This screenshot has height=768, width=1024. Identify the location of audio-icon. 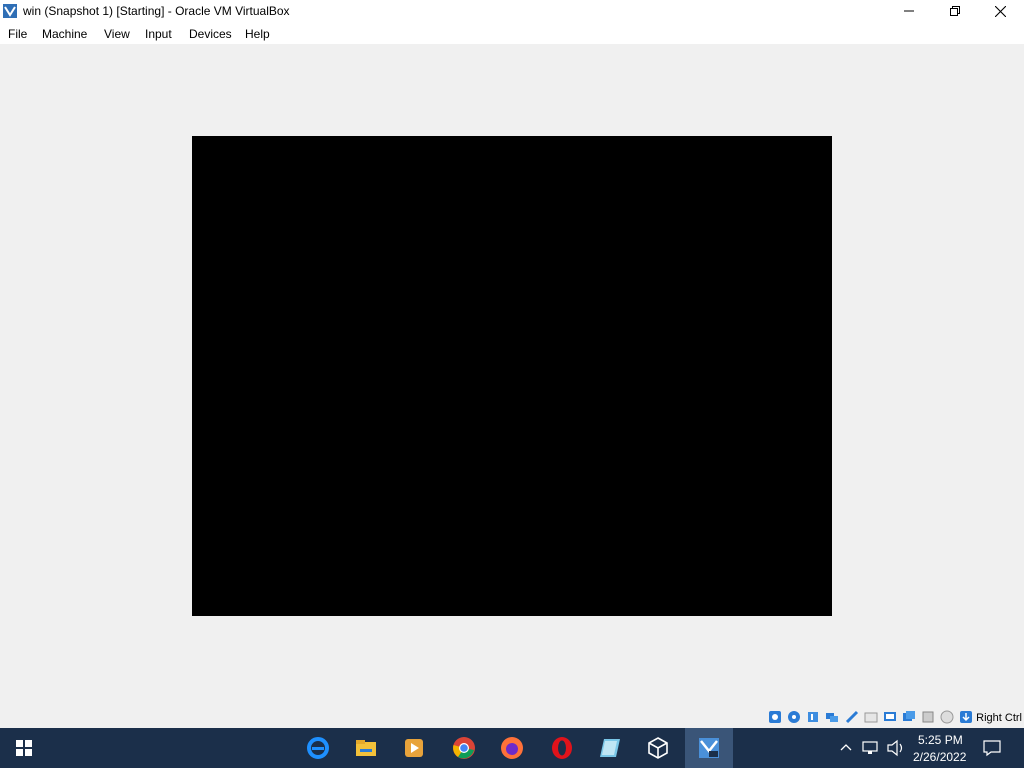
(813, 717).